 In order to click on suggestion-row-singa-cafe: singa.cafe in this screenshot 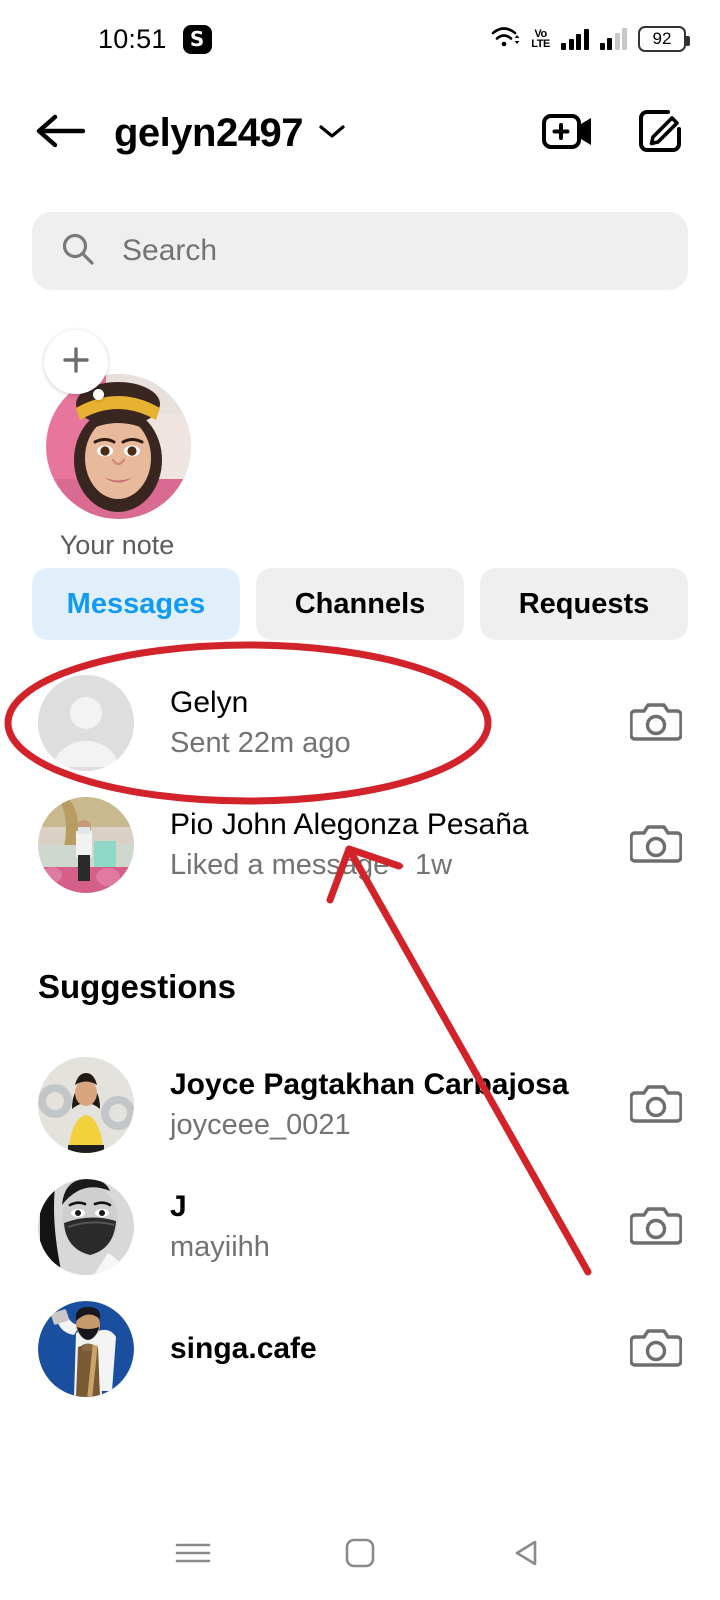, I will do `click(360, 1349)`.